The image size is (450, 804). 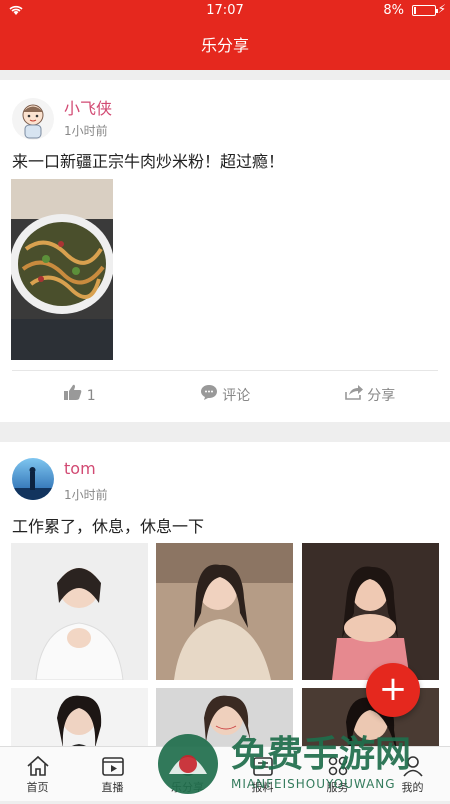 What do you see at coordinates (225, 11) in the screenshot?
I see `status-bar: 17:07 8% ⚡` at bounding box center [225, 11].